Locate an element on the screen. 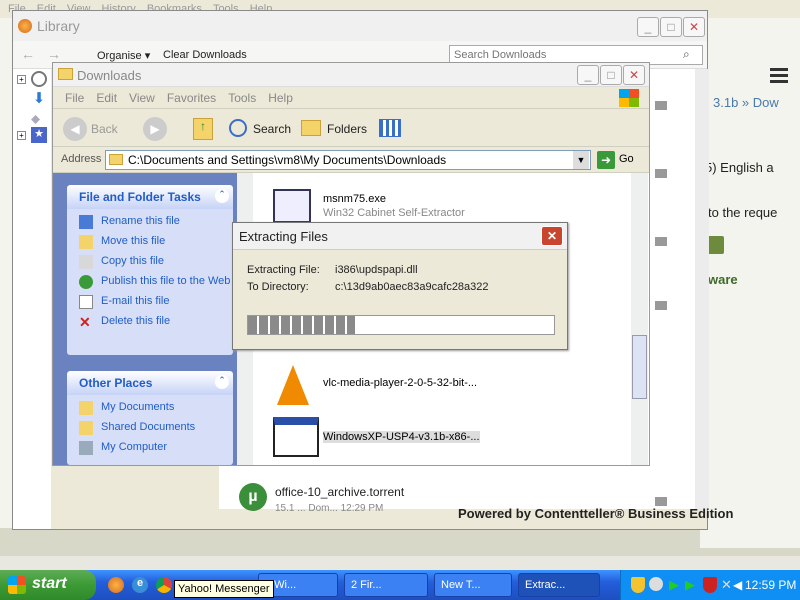 This screenshot has width=800, height=600. go-button: Go is located at coordinates (626, 159).